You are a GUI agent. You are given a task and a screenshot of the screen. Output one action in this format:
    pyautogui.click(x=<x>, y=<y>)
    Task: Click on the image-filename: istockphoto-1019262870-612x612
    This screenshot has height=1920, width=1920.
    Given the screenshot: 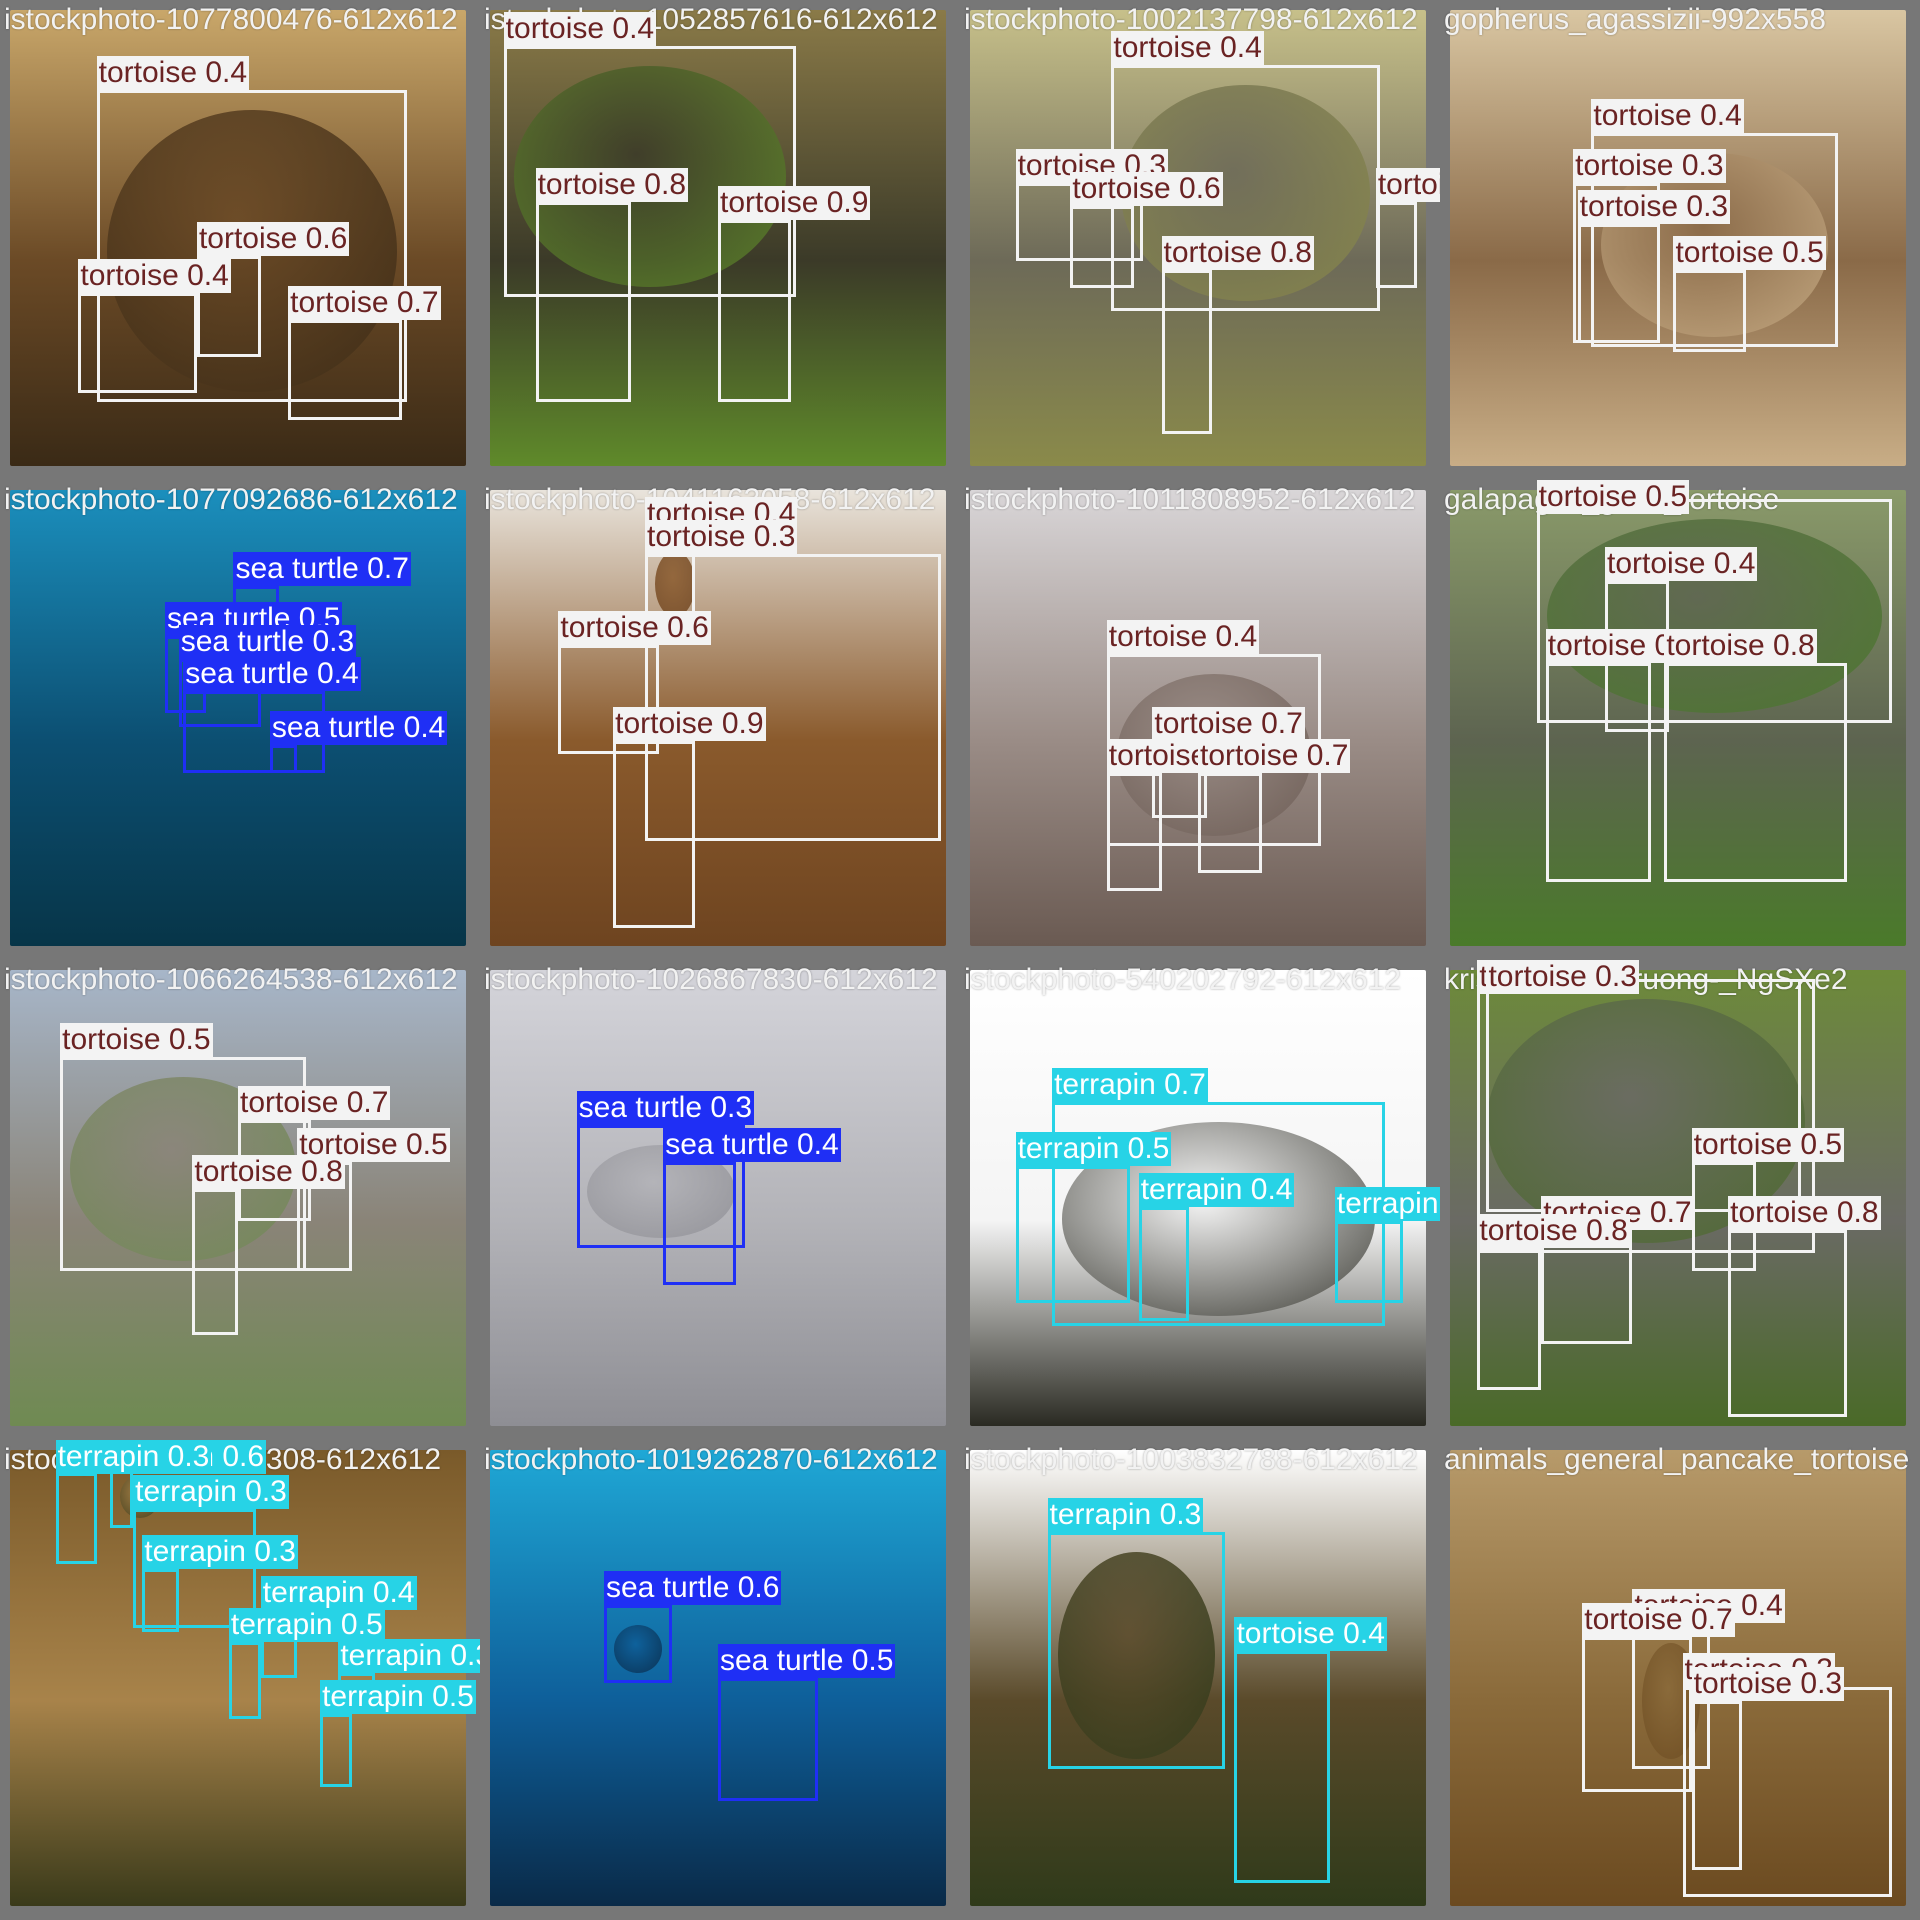 What is the action you would take?
    pyautogui.click(x=711, y=1459)
    